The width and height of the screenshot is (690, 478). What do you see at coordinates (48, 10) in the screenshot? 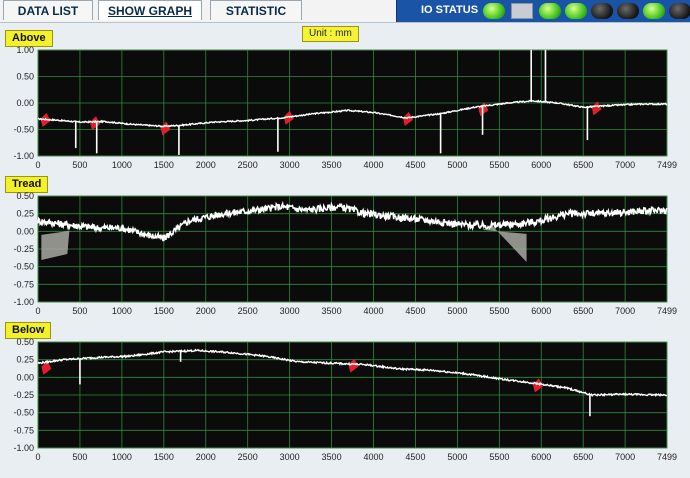
I see `tab-data-list: DATA LIST` at bounding box center [48, 10].